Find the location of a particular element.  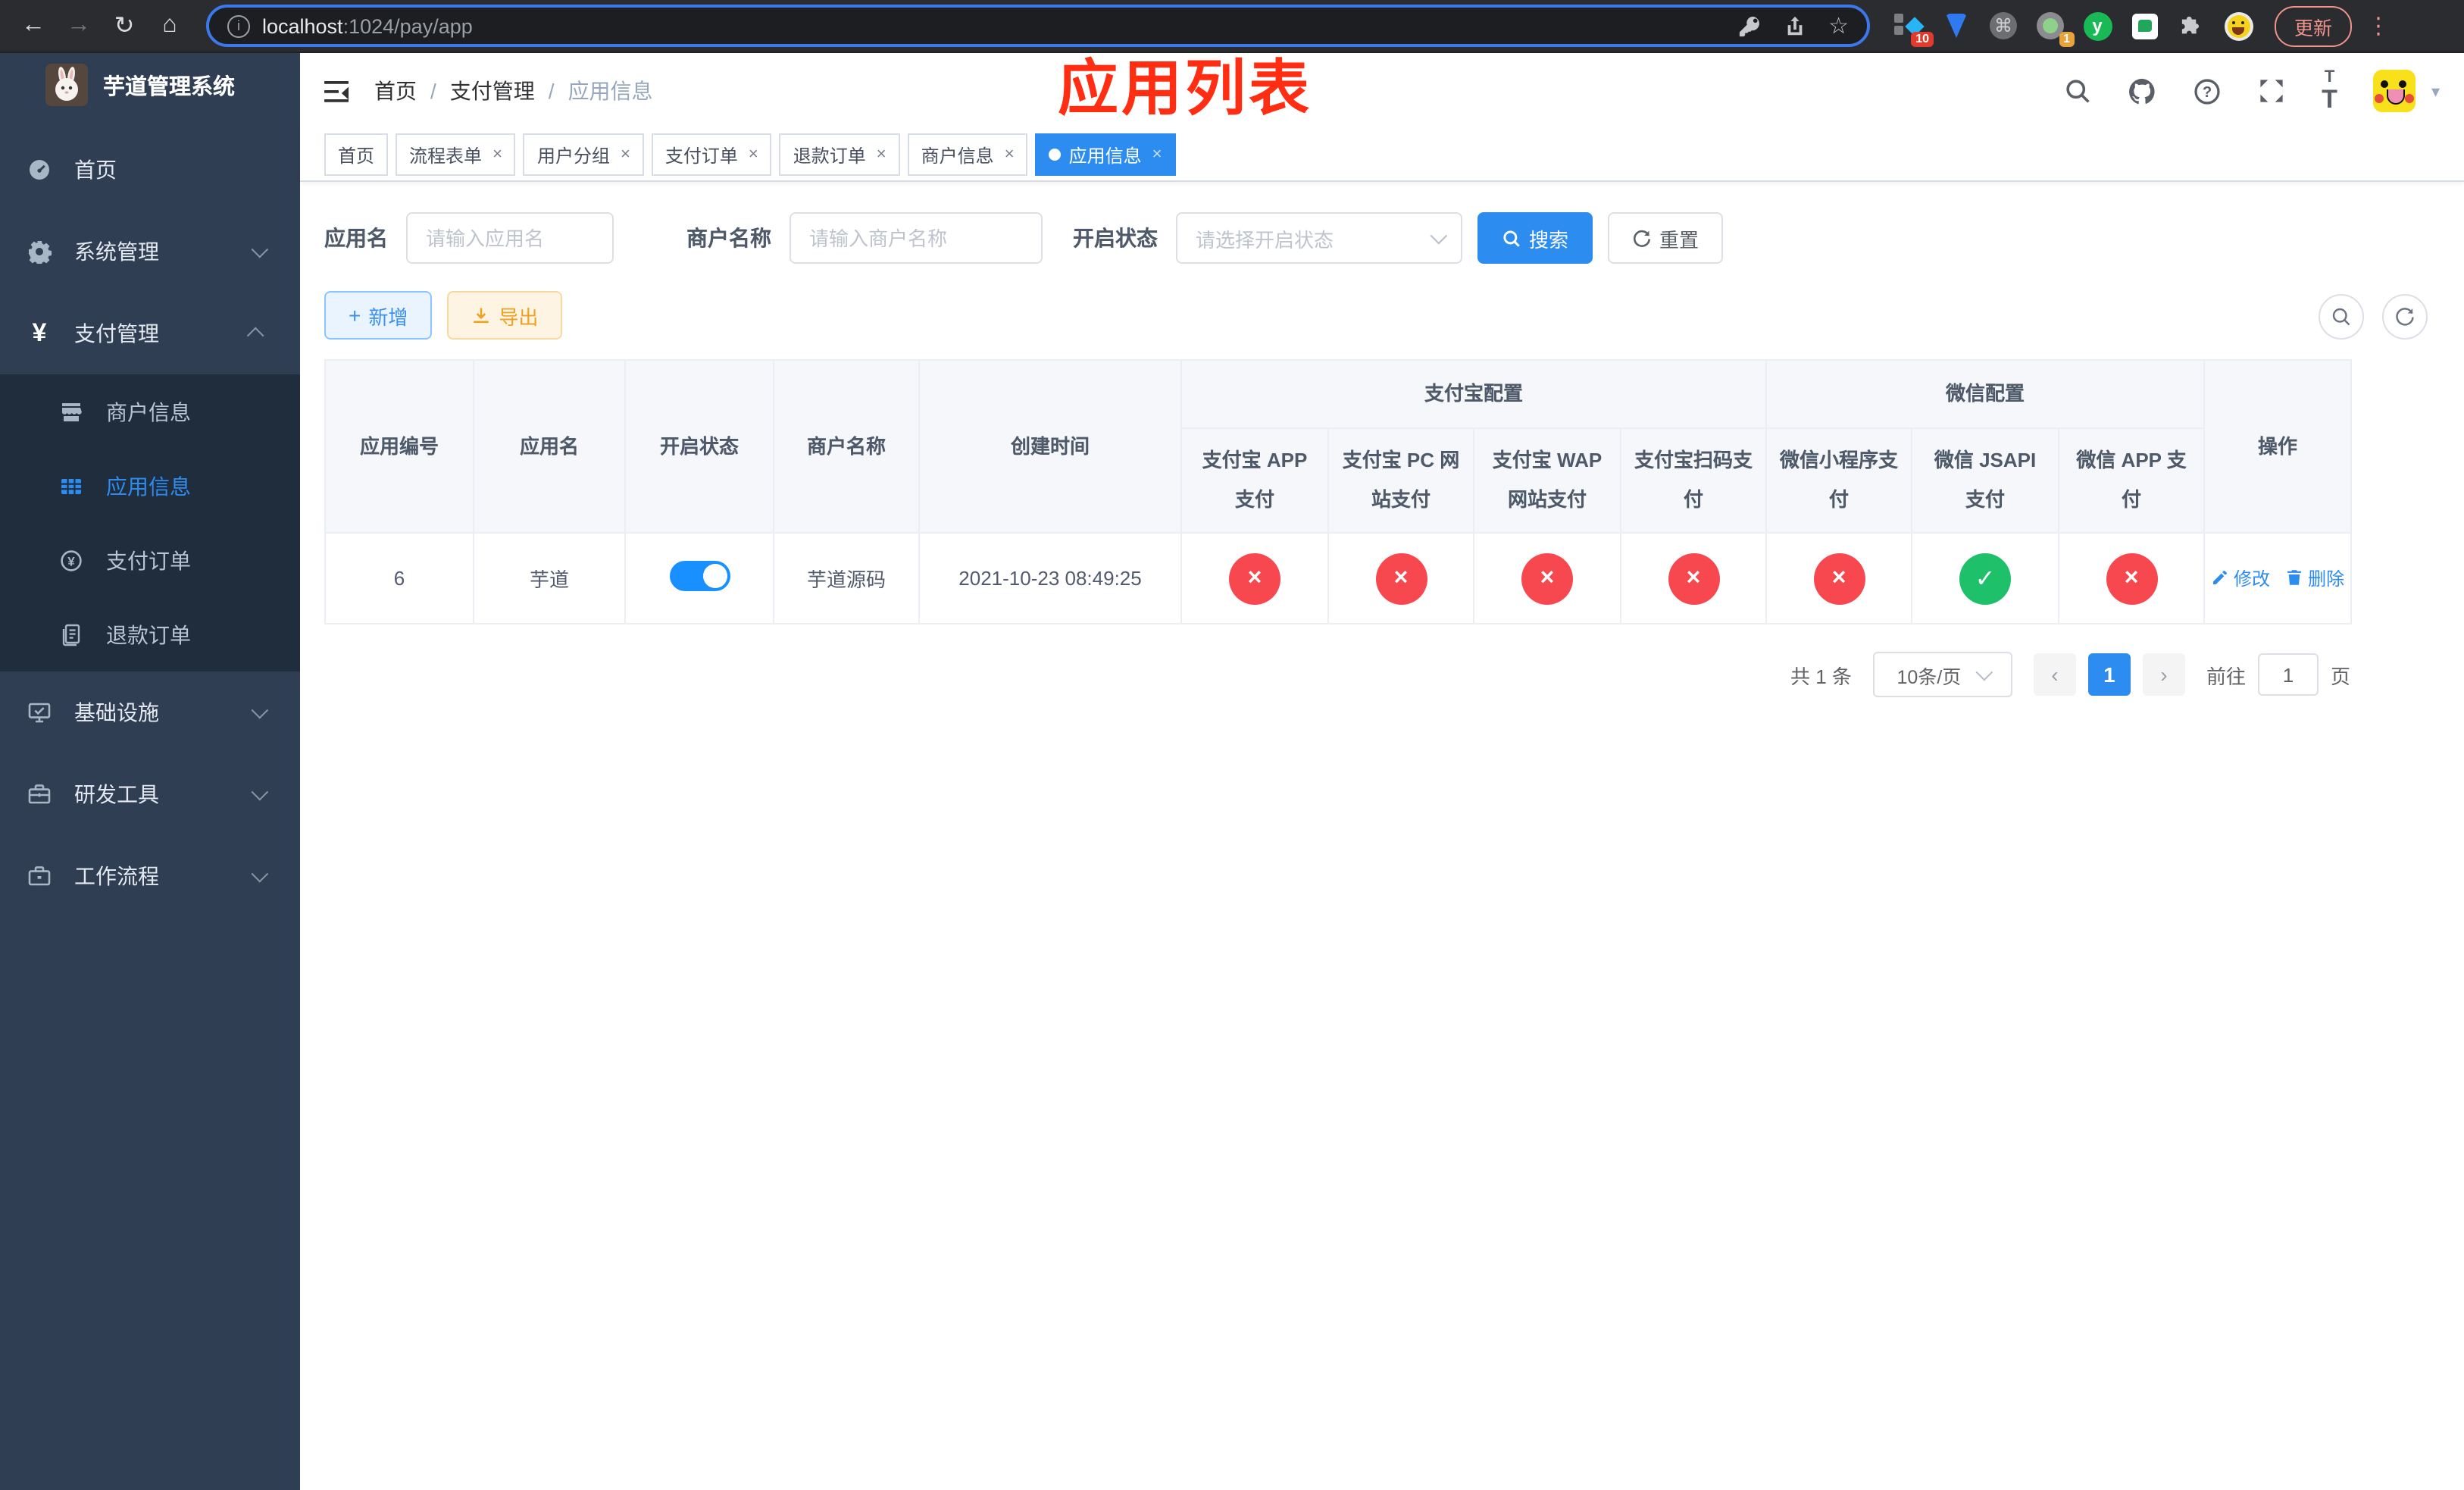

enabled-toggle is located at coordinates (699, 576).